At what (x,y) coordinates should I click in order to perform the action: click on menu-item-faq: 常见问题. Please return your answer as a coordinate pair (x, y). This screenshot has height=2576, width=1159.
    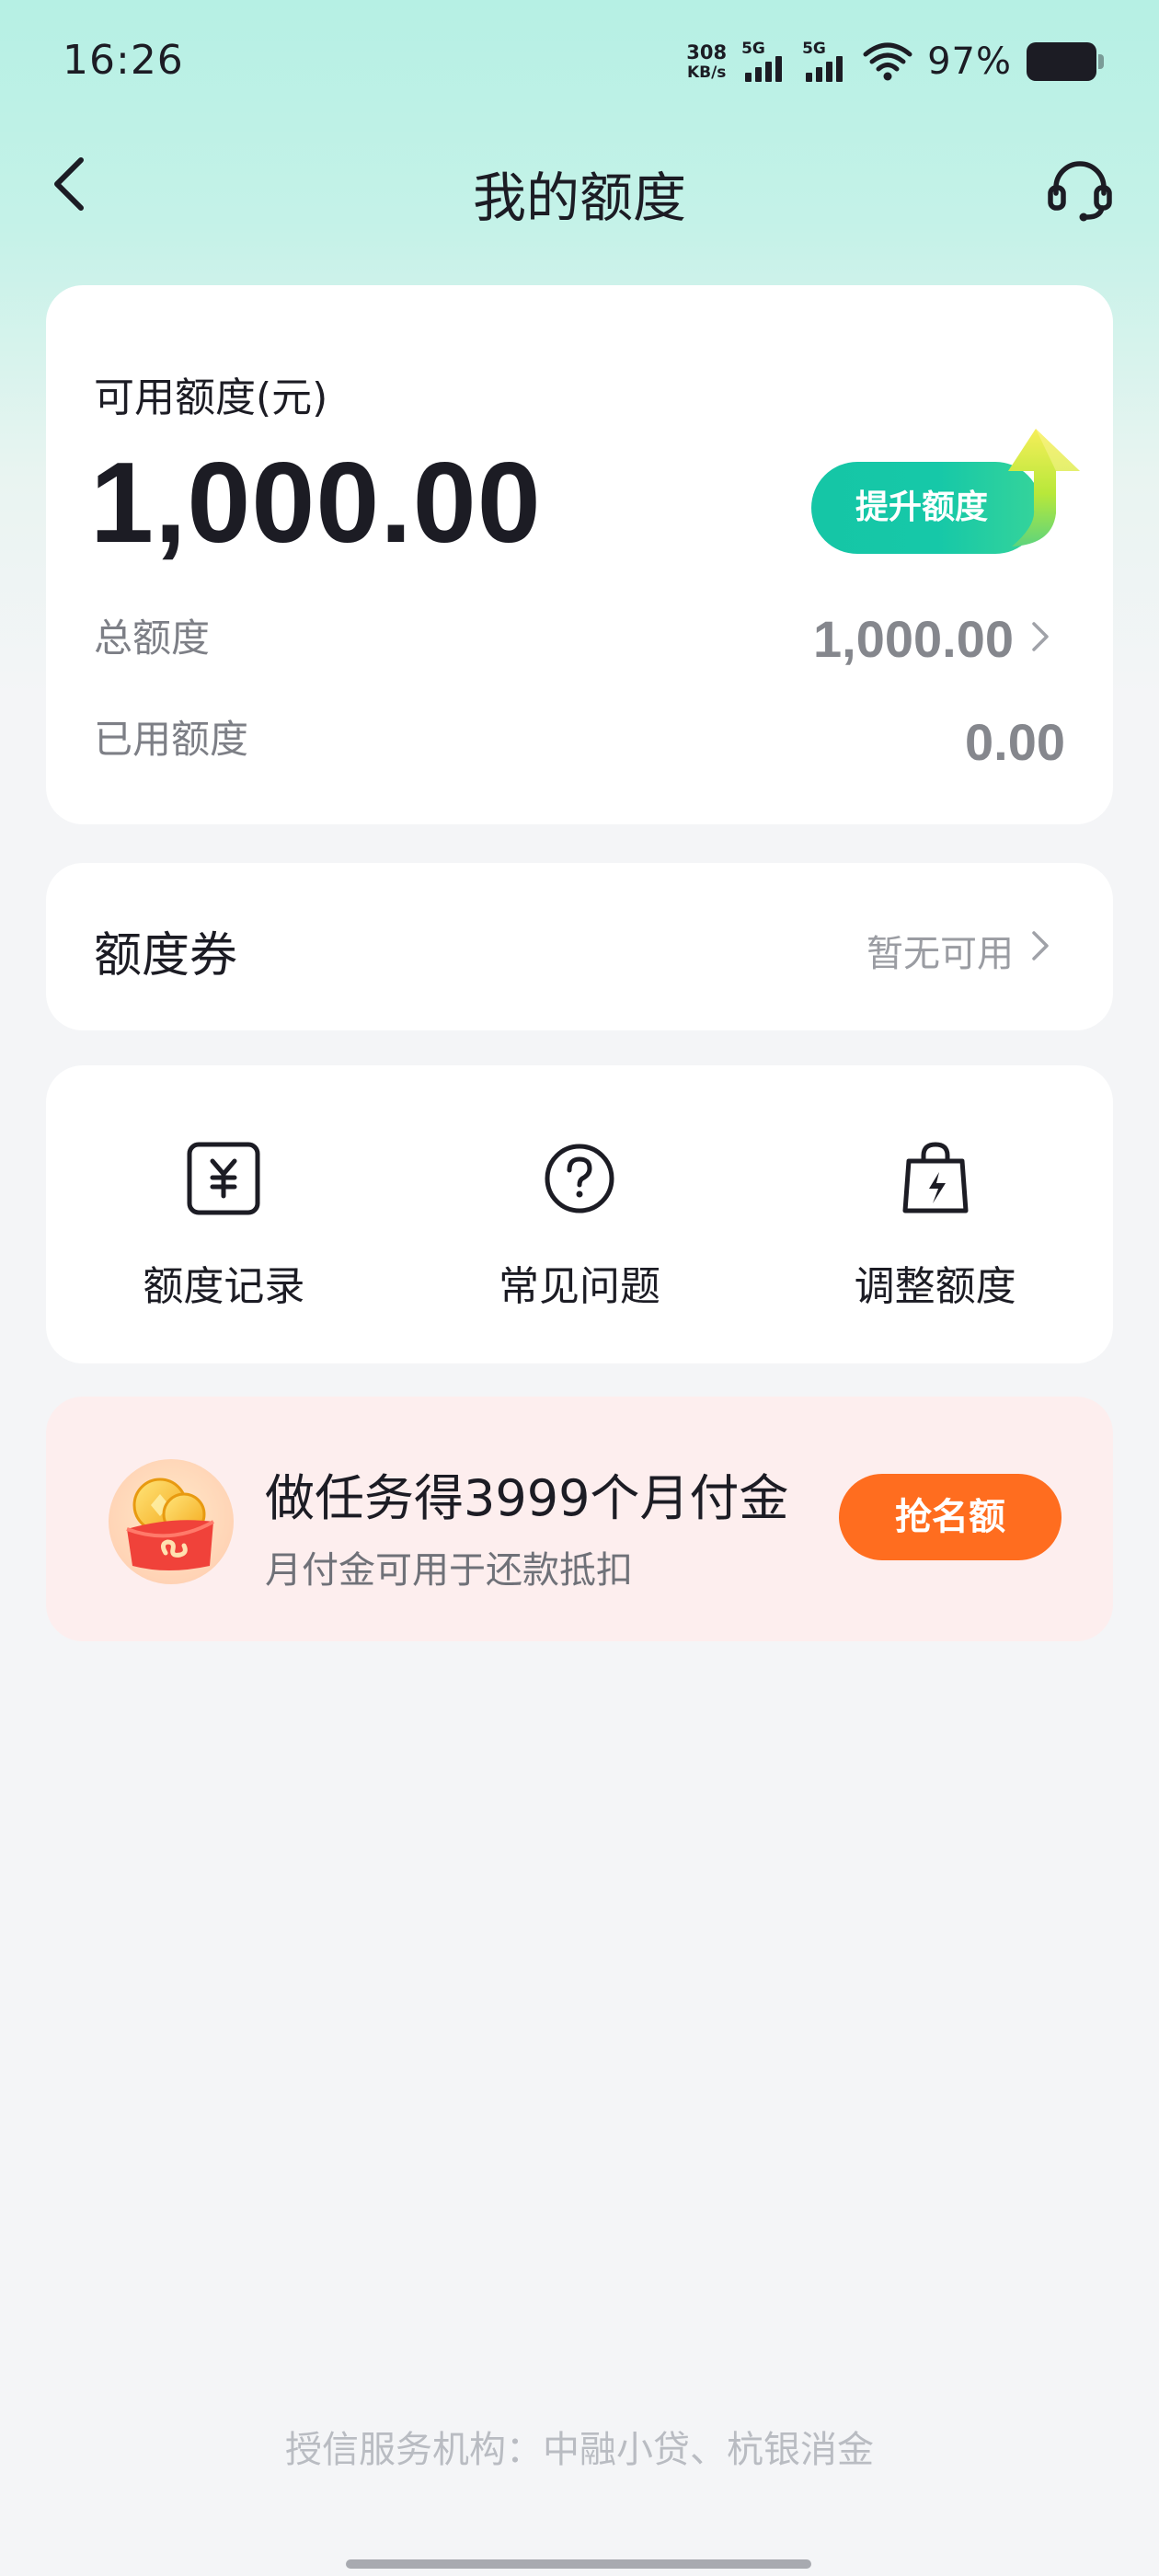
    Looking at the image, I should click on (580, 1214).